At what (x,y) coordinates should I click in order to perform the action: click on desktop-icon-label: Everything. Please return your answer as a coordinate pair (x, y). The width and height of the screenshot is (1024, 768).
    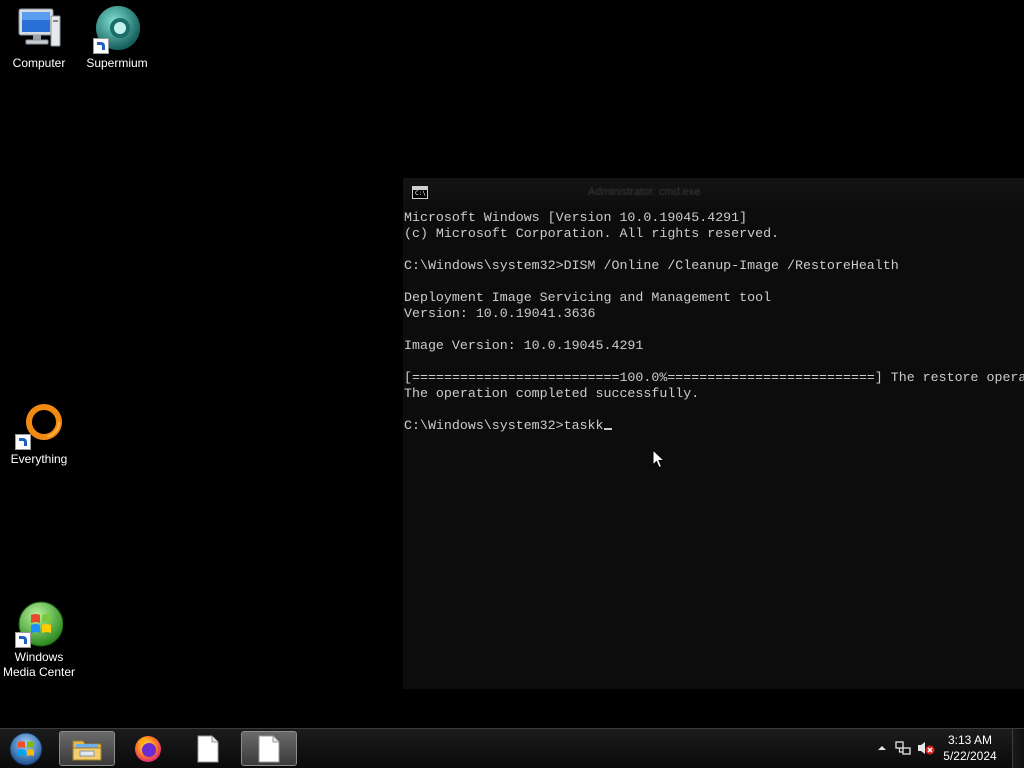
    Looking at the image, I should click on (39, 459).